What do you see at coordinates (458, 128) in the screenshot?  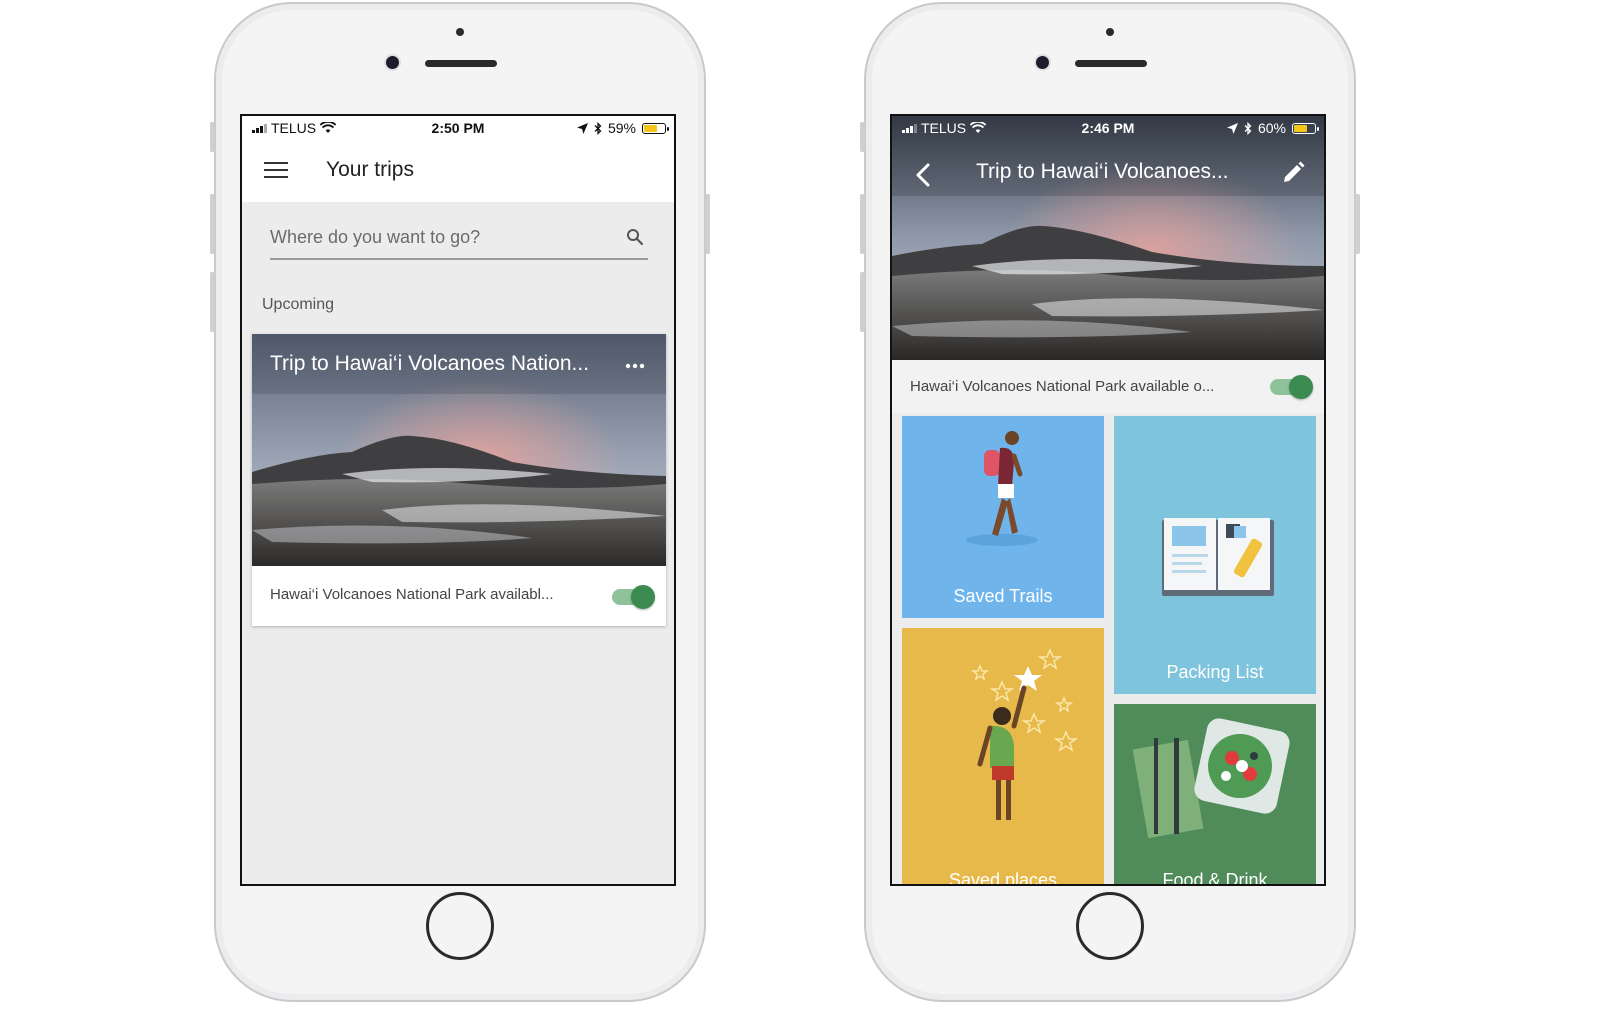 I see `status-bar: TELUS 2:50 PM 59%` at bounding box center [458, 128].